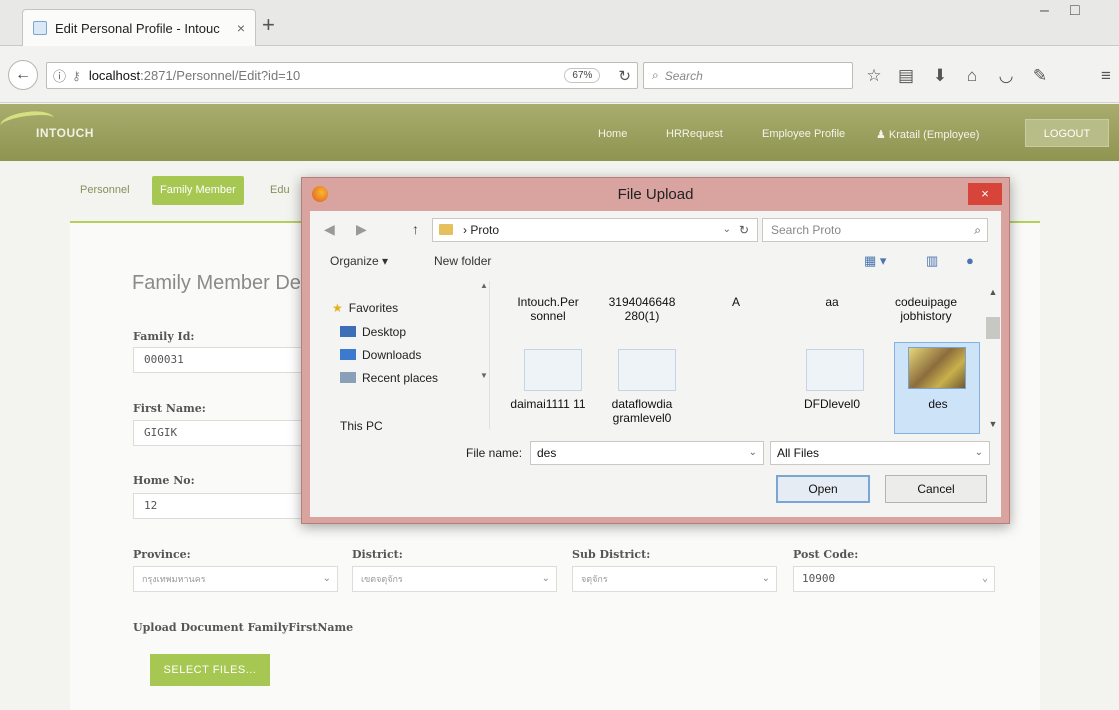 This screenshot has height=710, width=1119. I want to click on file-item: Intouch.Per sonnel, so click(548, 309).